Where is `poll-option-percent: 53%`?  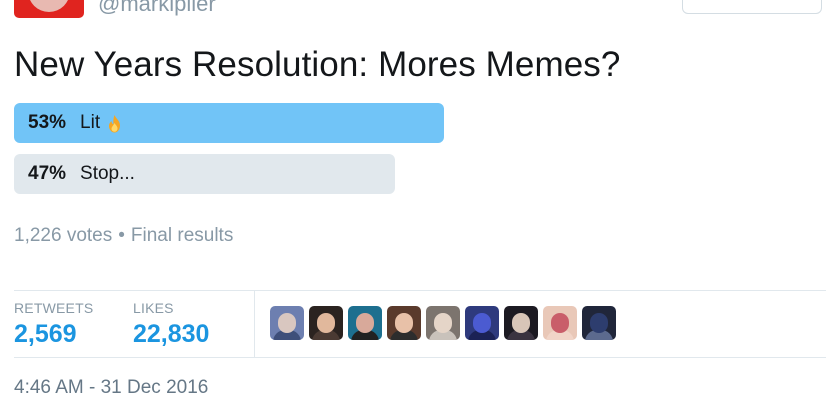 poll-option-percent: 53% is located at coordinates (47, 122).